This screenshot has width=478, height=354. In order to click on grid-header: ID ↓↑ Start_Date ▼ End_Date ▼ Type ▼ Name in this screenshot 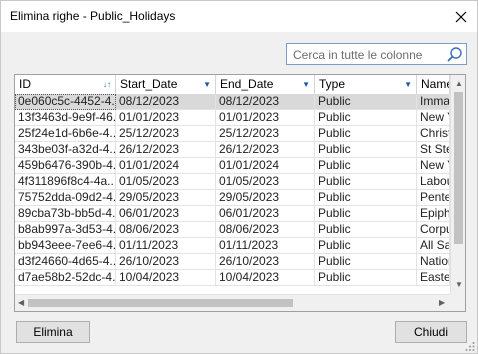, I will do `click(232, 85)`.